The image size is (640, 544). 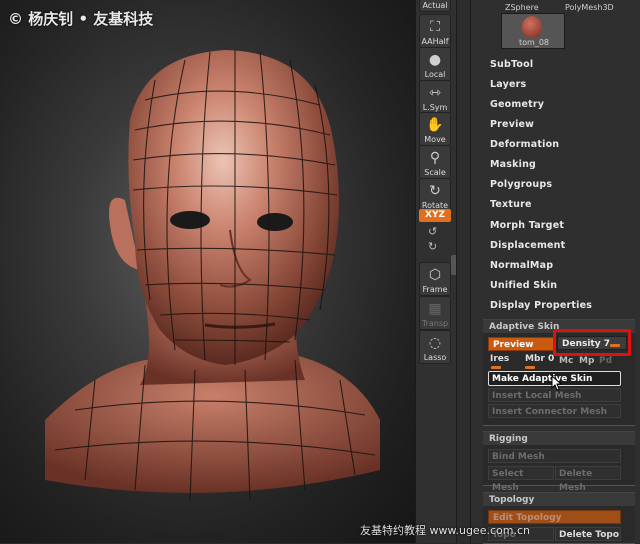 What do you see at coordinates (435, 60) in the screenshot?
I see `local-icon: ●` at bounding box center [435, 60].